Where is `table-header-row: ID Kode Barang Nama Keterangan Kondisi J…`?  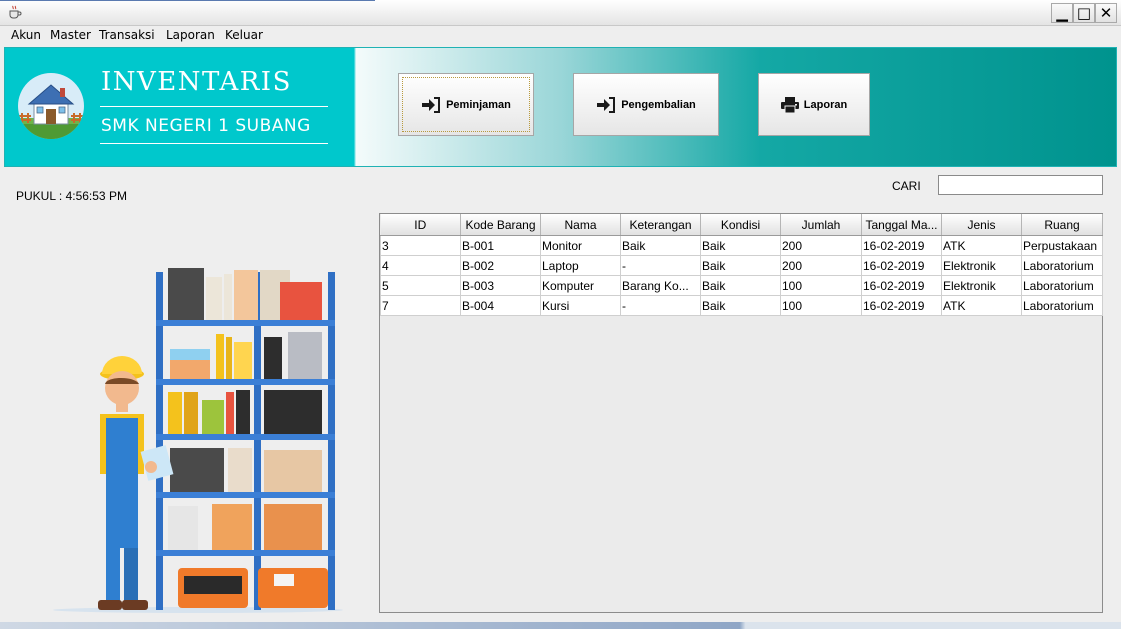 table-header-row: ID Kode Barang Nama Keterangan Kondisi J… is located at coordinates (741, 225).